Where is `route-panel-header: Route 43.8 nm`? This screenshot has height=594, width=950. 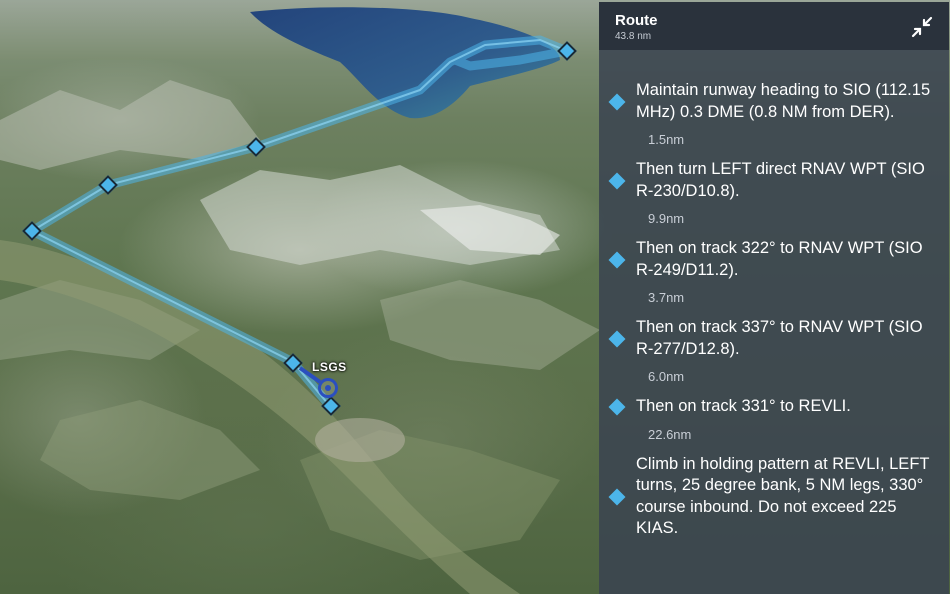 route-panel-header: Route 43.8 nm is located at coordinates (774, 26).